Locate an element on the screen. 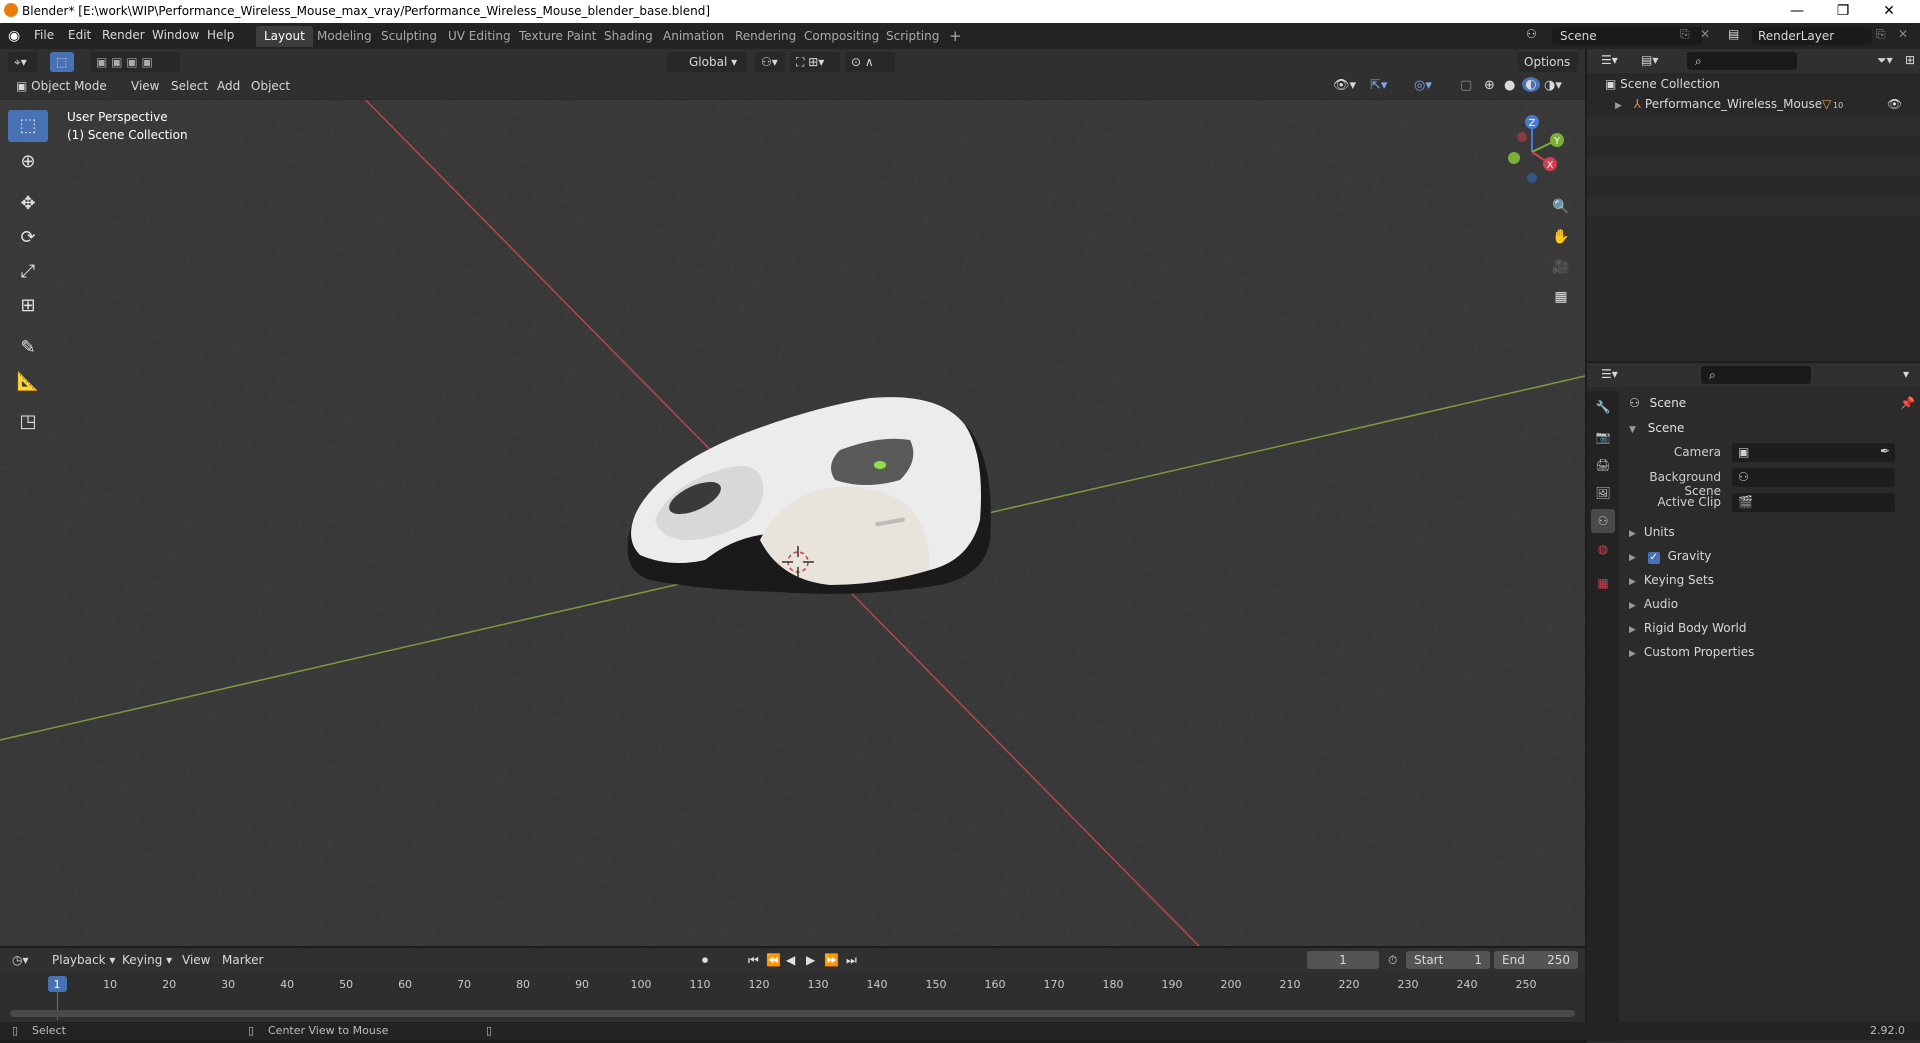 This screenshot has width=1920, height=1043. new-collection-icon: ⊞ is located at coordinates (1910, 60).